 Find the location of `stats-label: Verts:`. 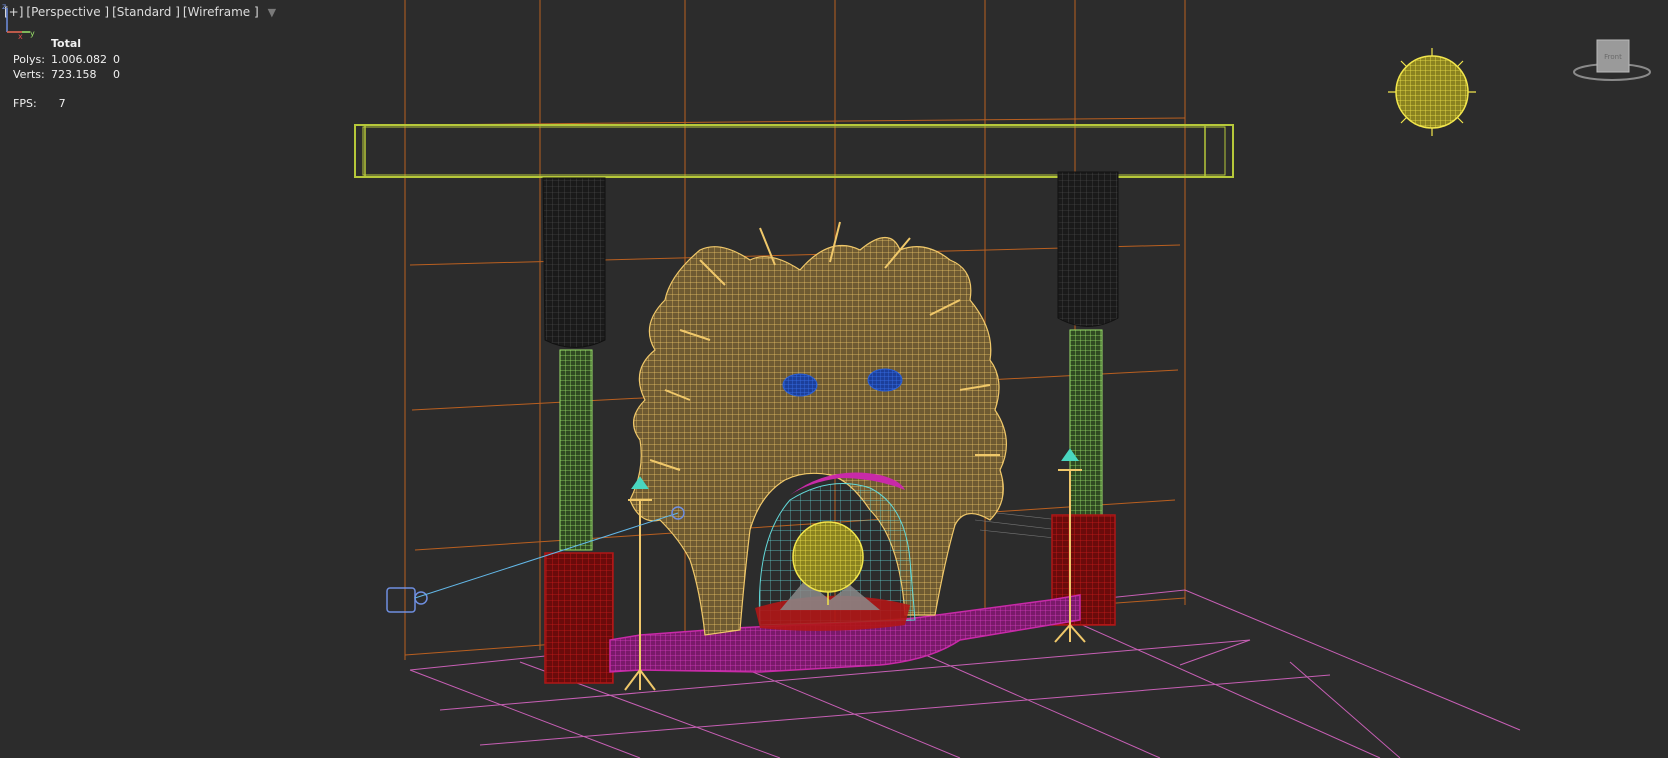

stats-label: Verts: is located at coordinates (29, 74).